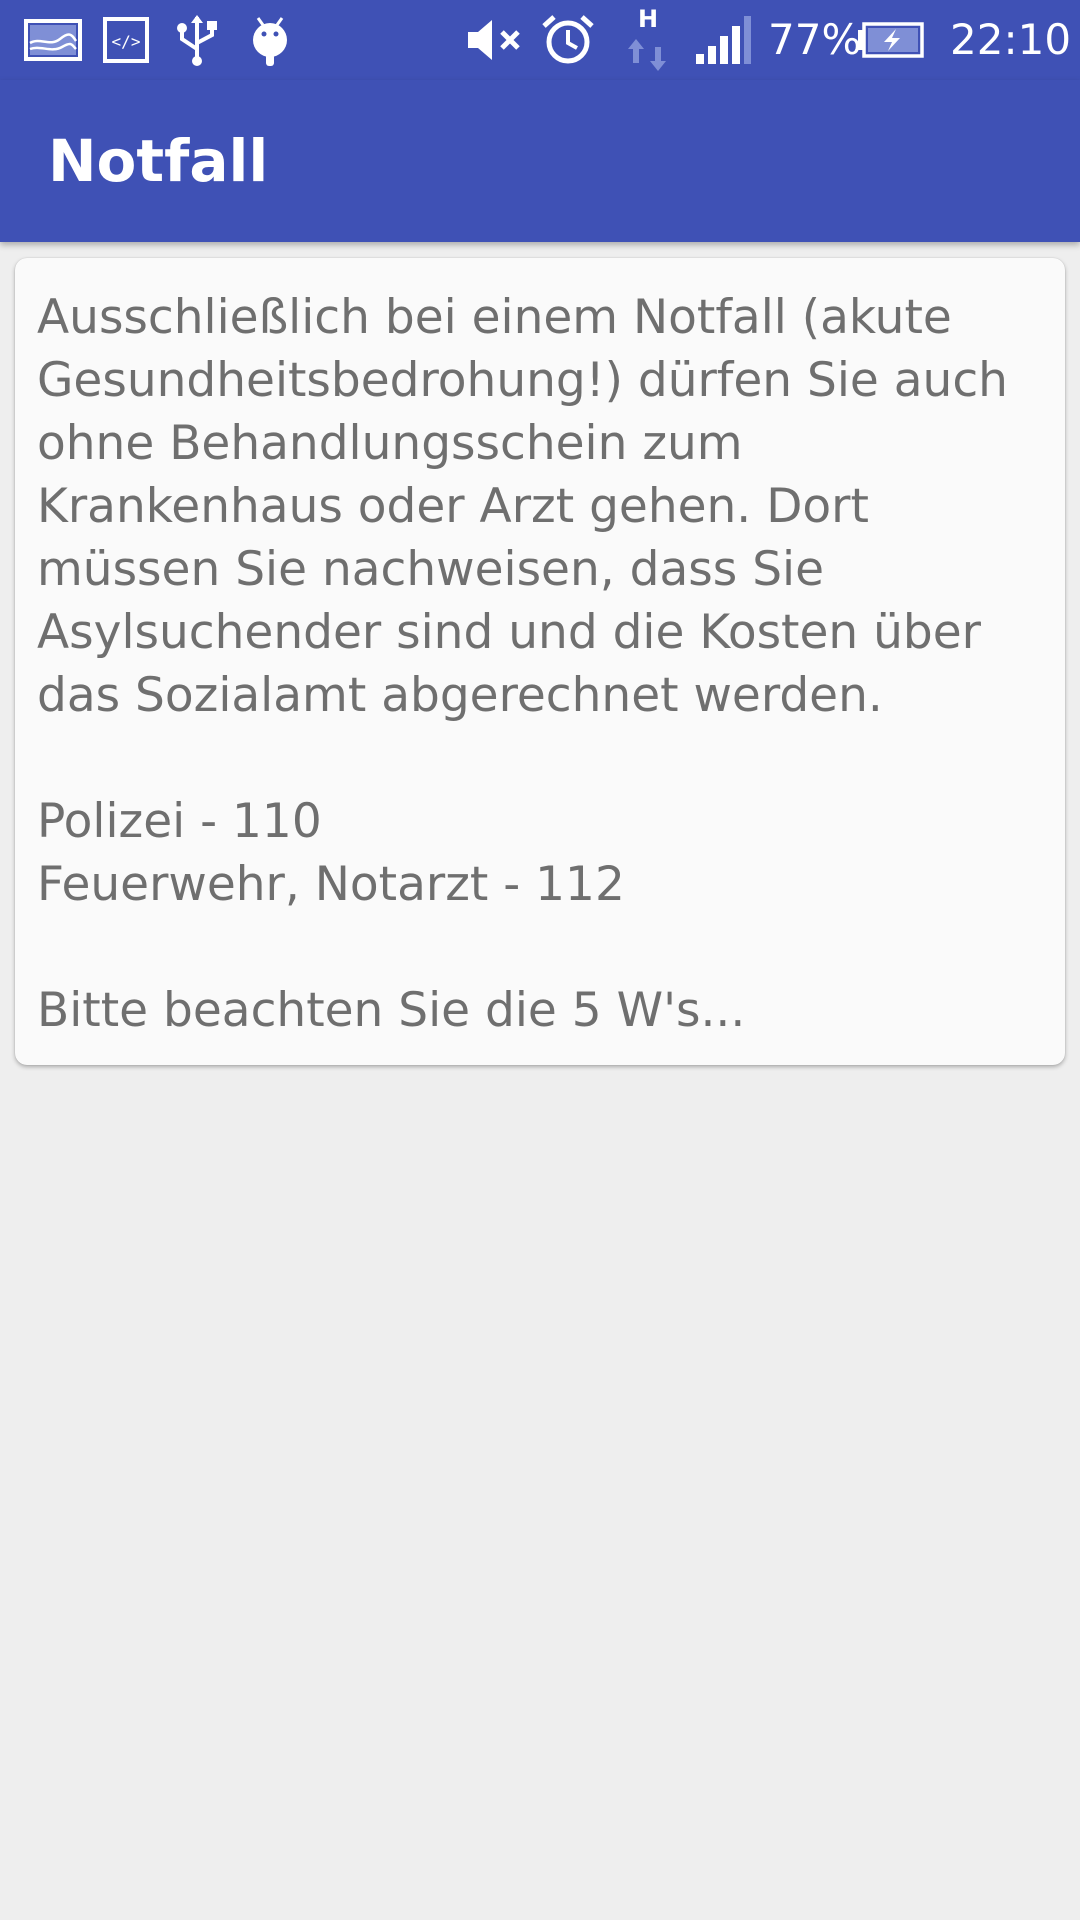 This screenshot has width=1080, height=1920. I want to click on gallery-icon, so click(53, 40).